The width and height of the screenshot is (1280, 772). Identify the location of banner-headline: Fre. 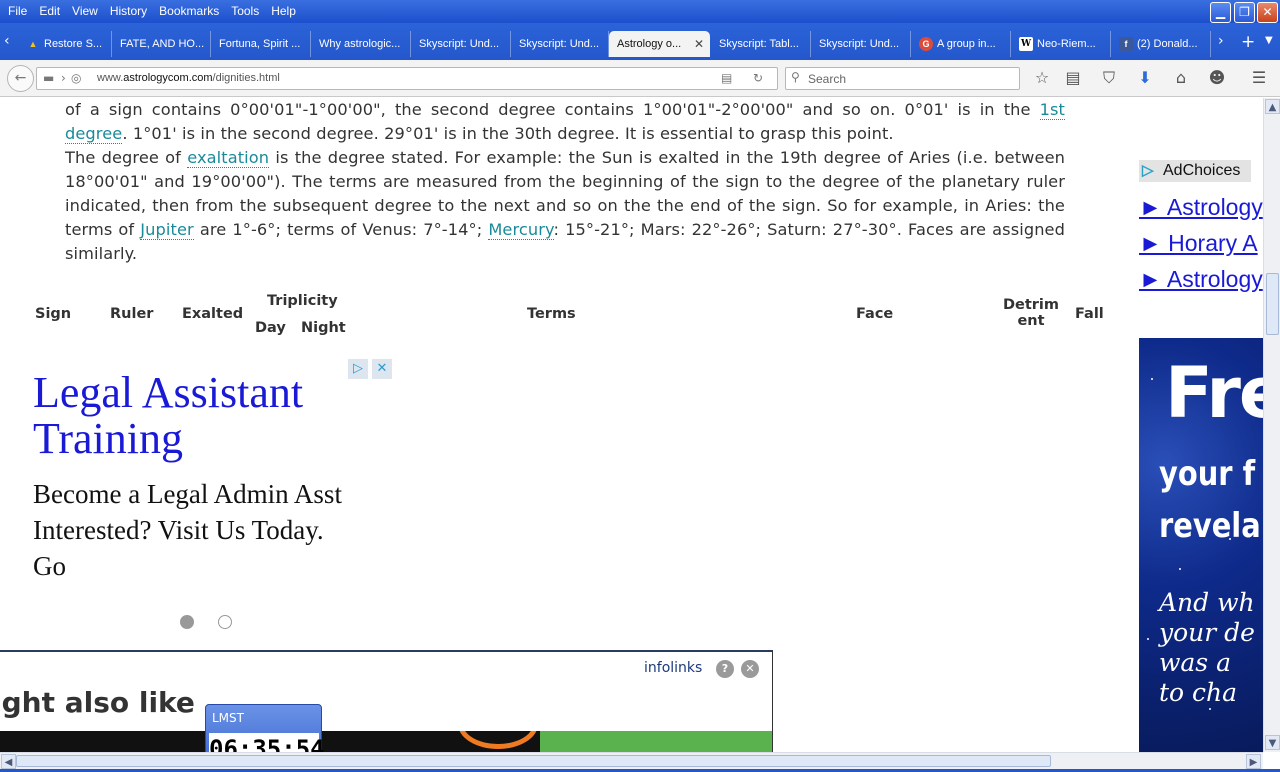
(1214, 393).